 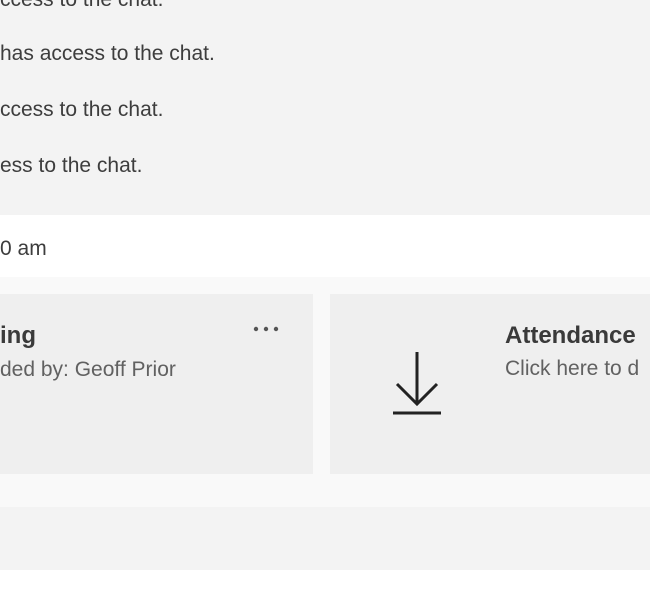 What do you see at coordinates (325, 246) in the screenshot?
I see `message-header: 0 am` at bounding box center [325, 246].